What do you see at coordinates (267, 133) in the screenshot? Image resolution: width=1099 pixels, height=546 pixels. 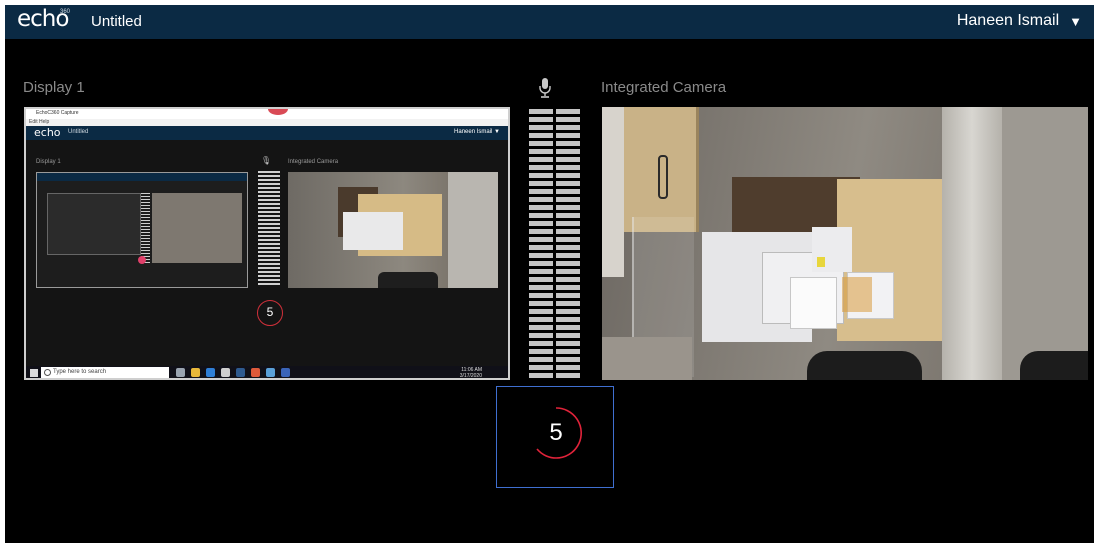 I see `nested-top-bar: echo Untitled Haneen Ismail ▼` at bounding box center [267, 133].